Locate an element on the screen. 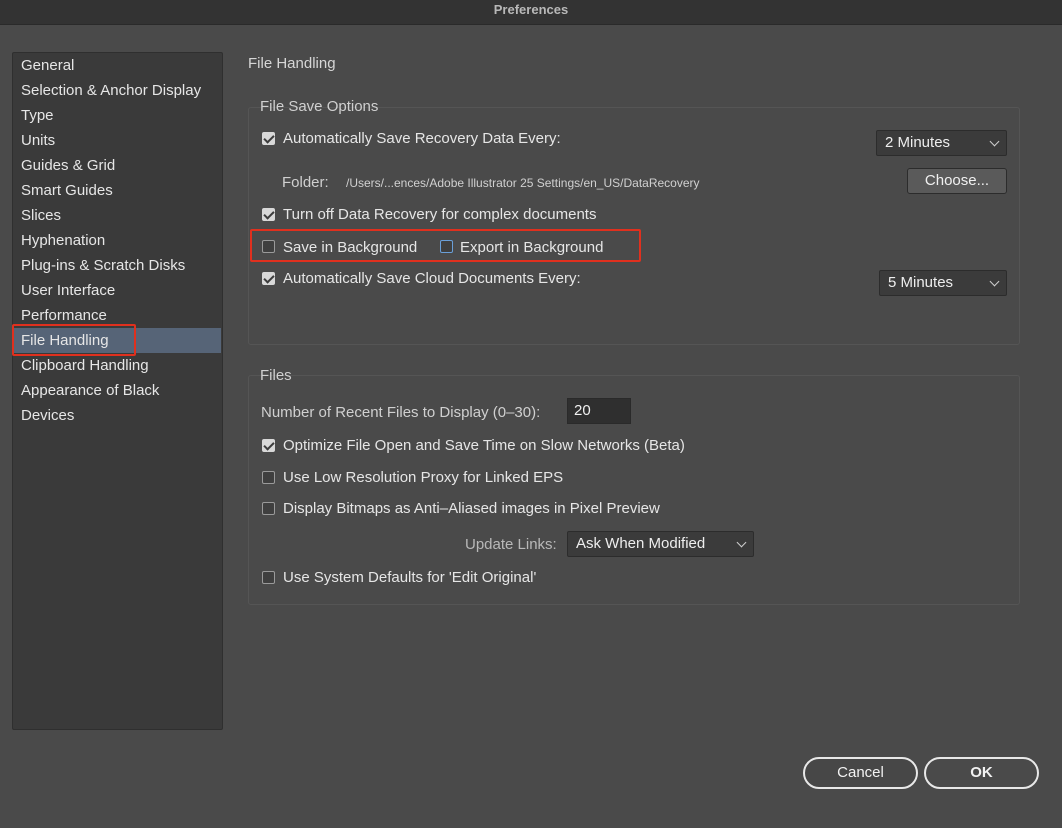  system-defaults-label: Use System Defaults for 'Edit Original' is located at coordinates (410, 577).